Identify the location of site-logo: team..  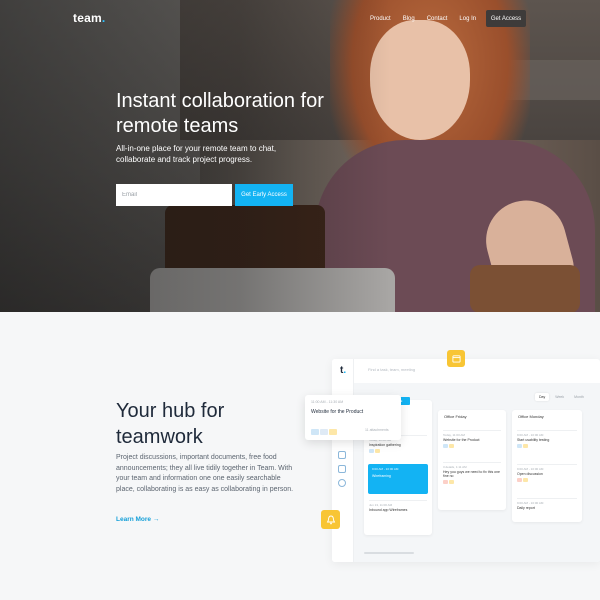
(89, 18).